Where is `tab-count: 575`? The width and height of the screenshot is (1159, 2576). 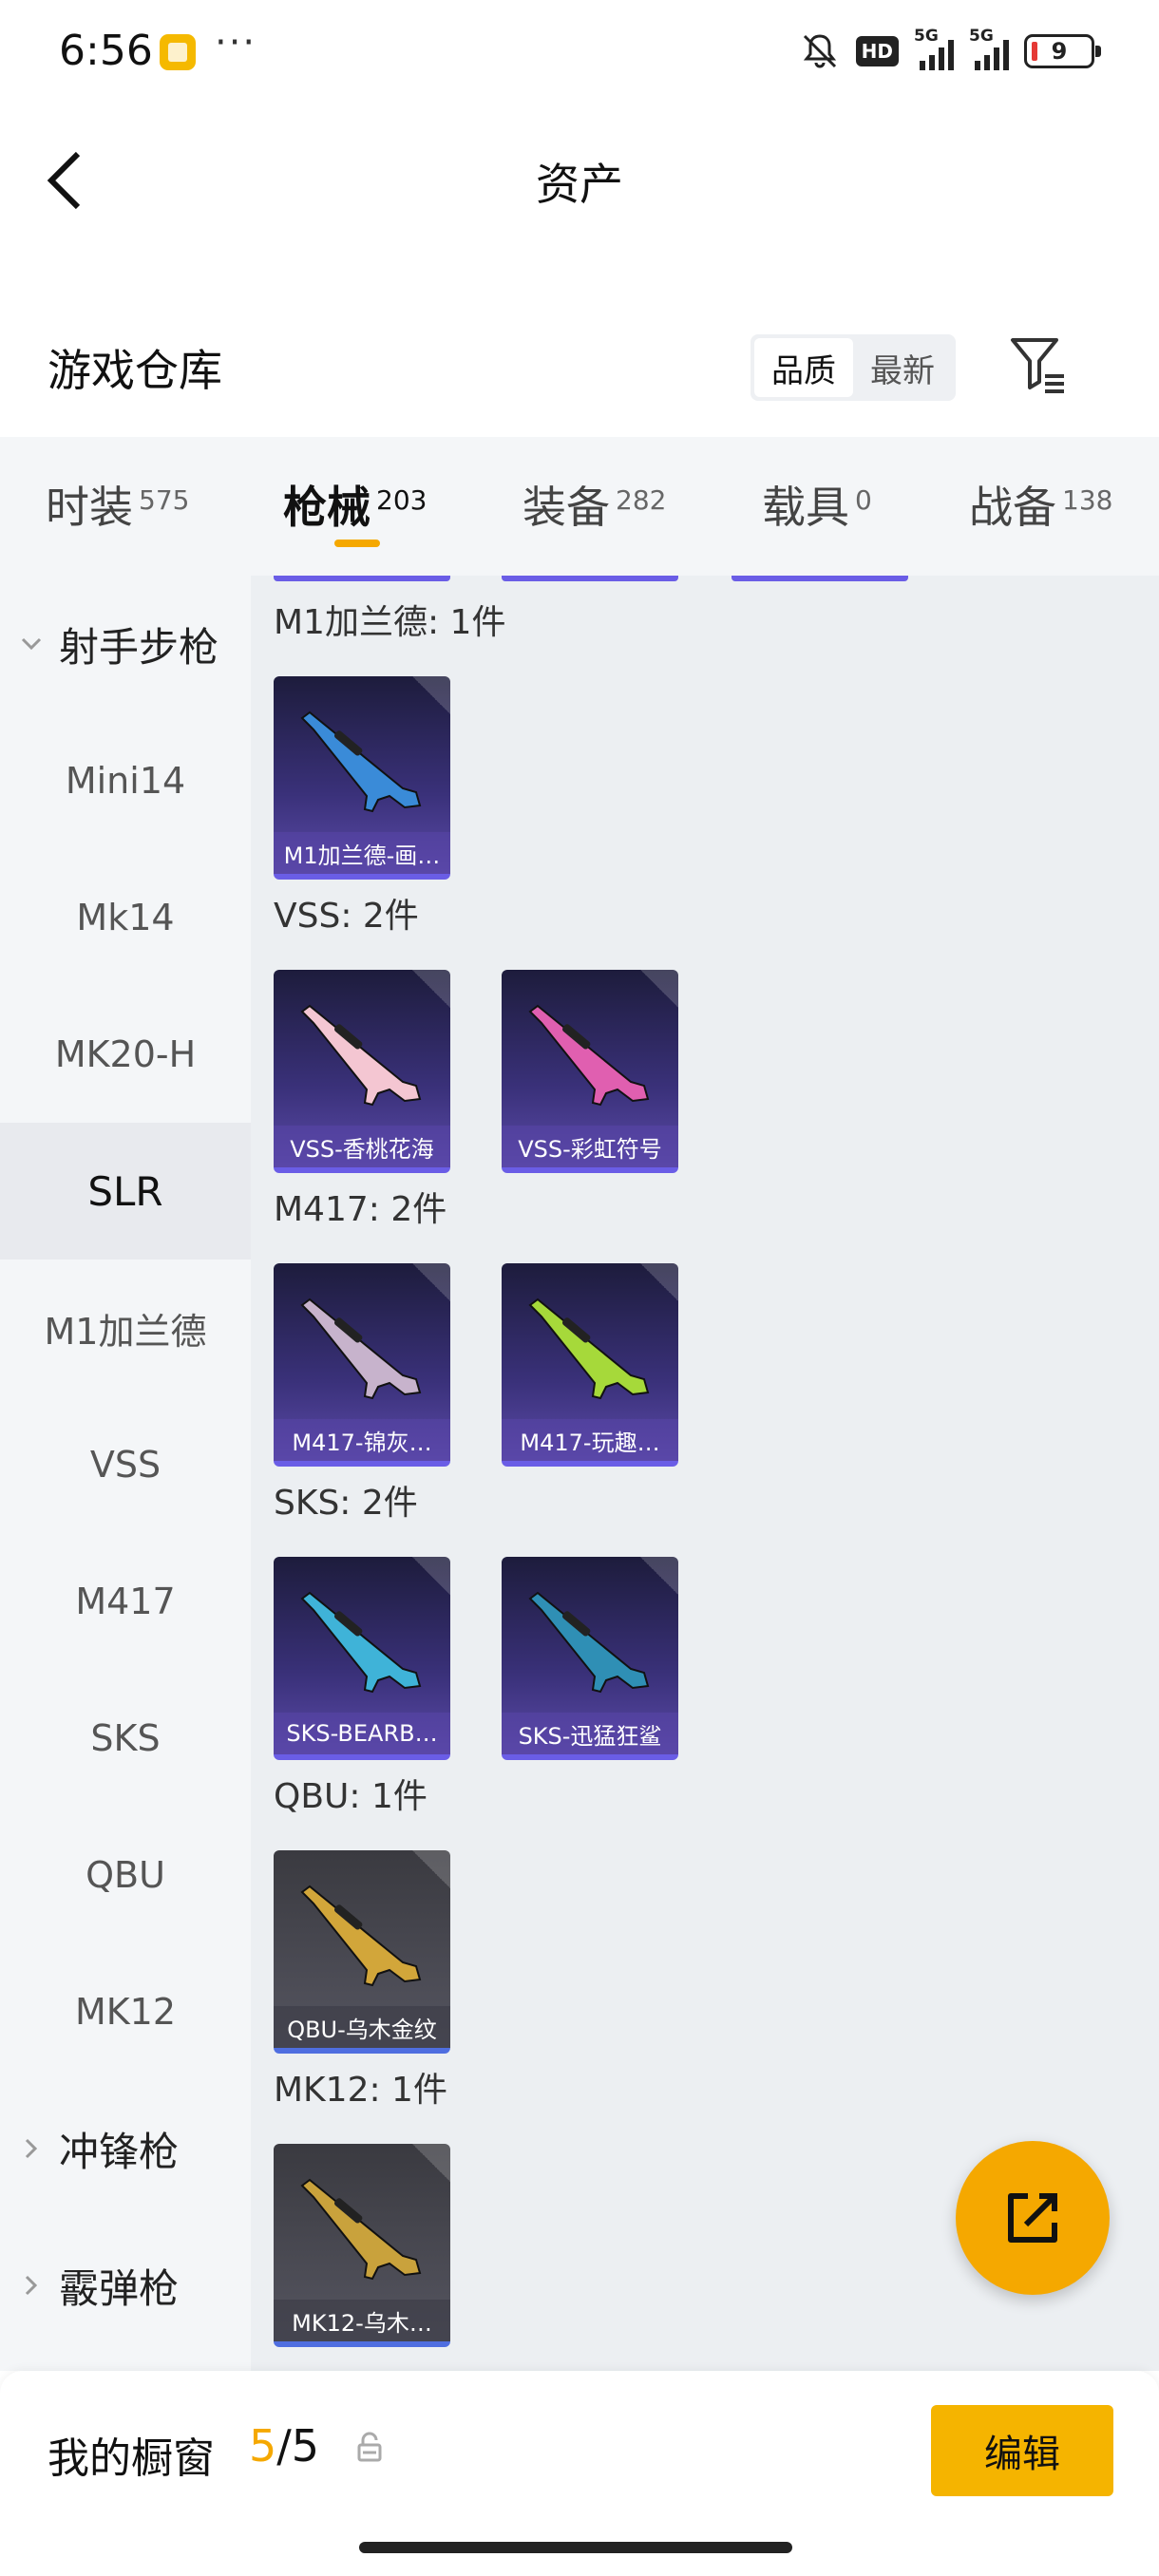 tab-count: 575 is located at coordinates (164, 500).